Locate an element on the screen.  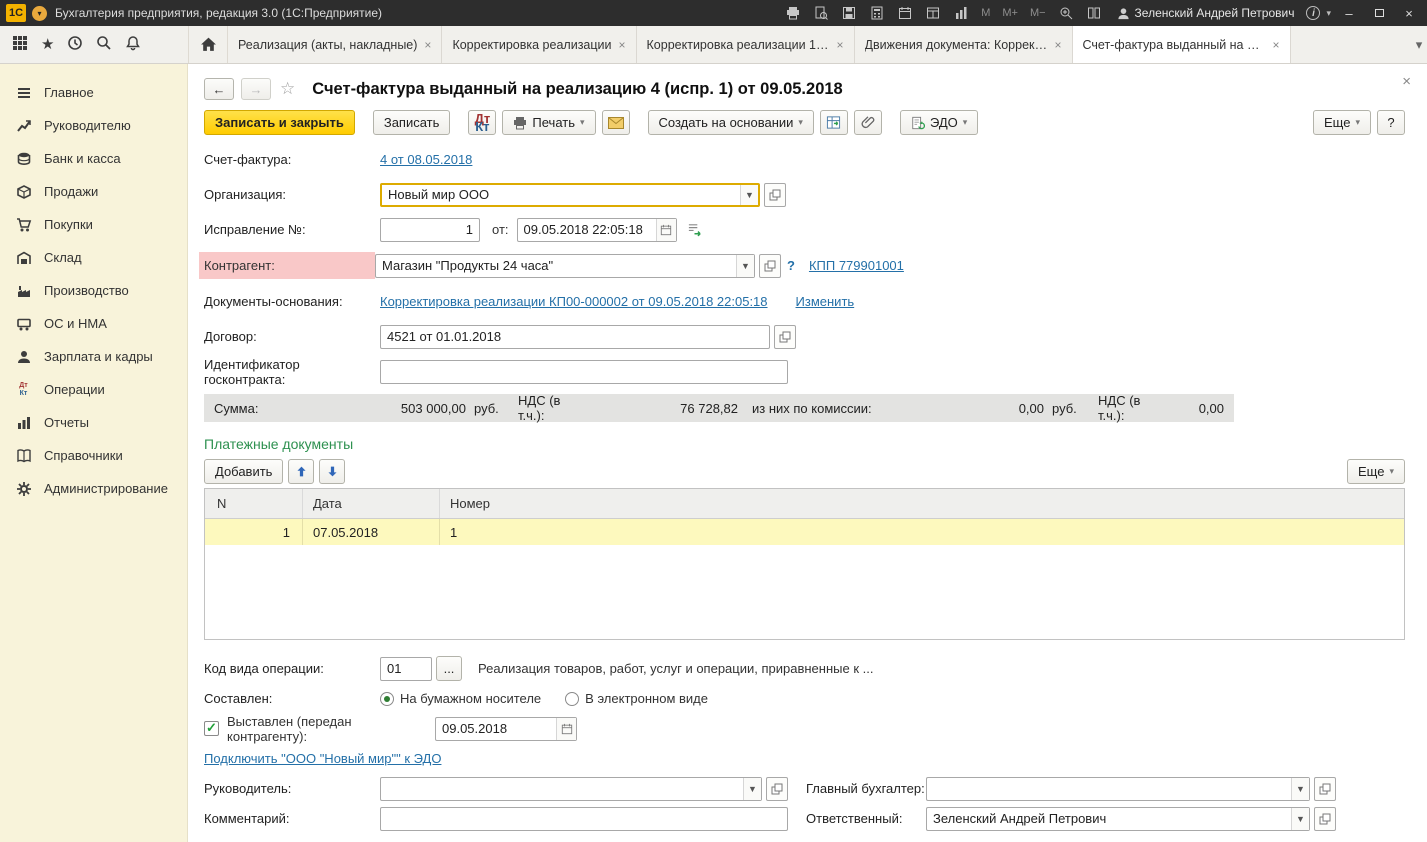
basis-change-link: Изменить is located at coordinates (825, 301).